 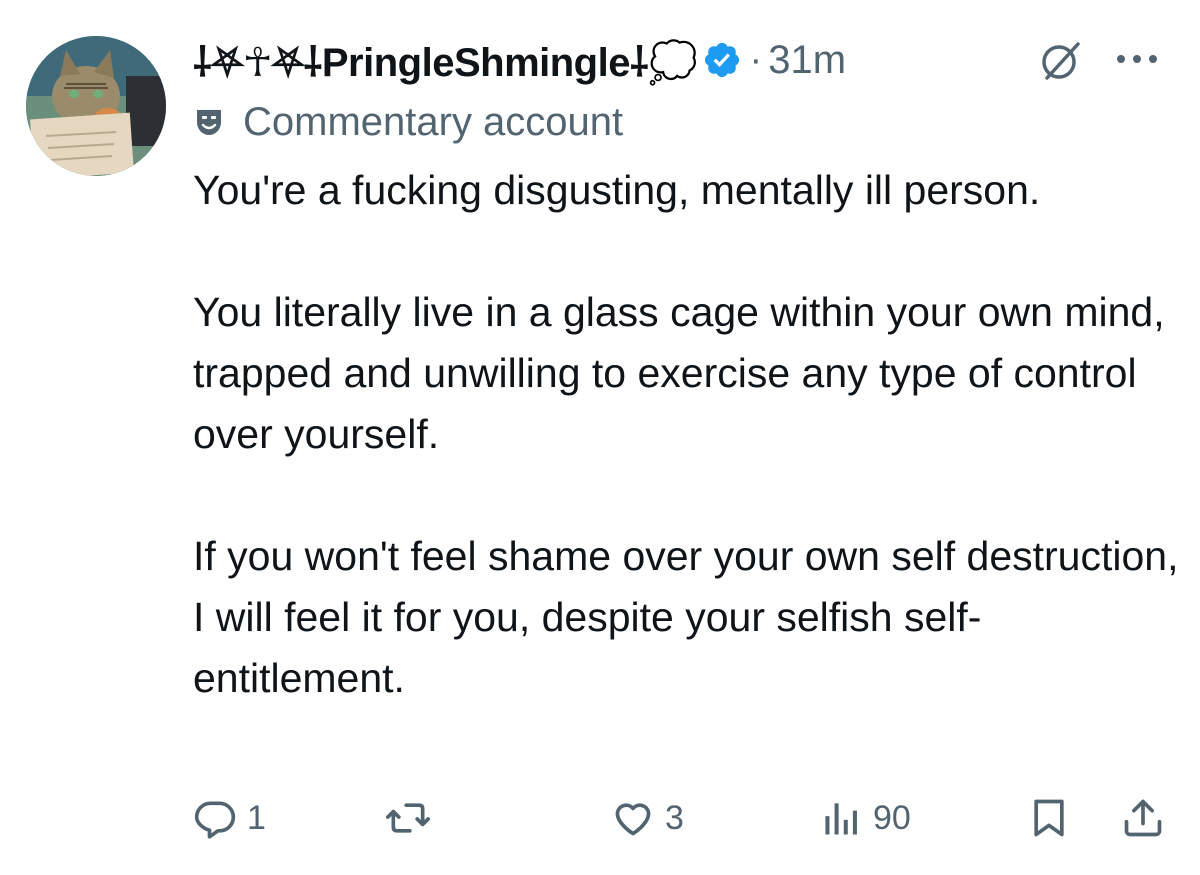 What do you see at coordinates (865, 818) in the screenshot?
I see `views-button: 90` at bounding box center [865, 818].